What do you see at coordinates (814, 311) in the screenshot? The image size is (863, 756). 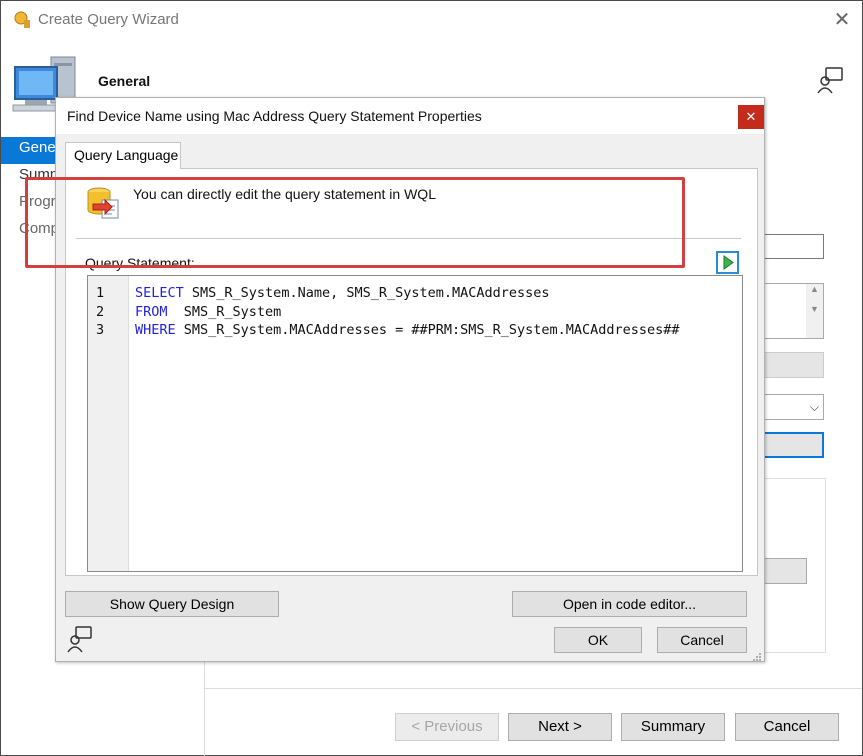 I see `scrollbar: ▲ ▼` at bounding box center [814, 311].